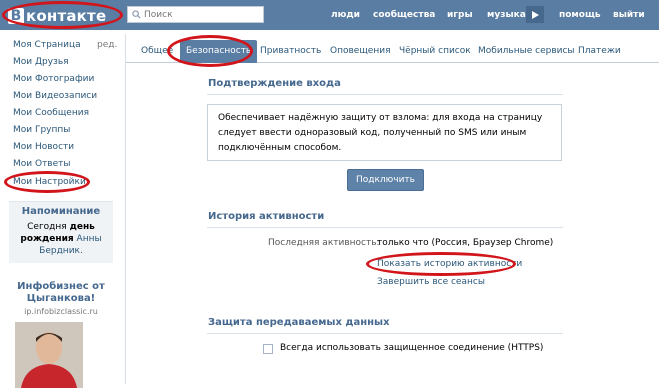  I want to click on ad-url: ip.infobizclassic.ru, so click(61, 311).